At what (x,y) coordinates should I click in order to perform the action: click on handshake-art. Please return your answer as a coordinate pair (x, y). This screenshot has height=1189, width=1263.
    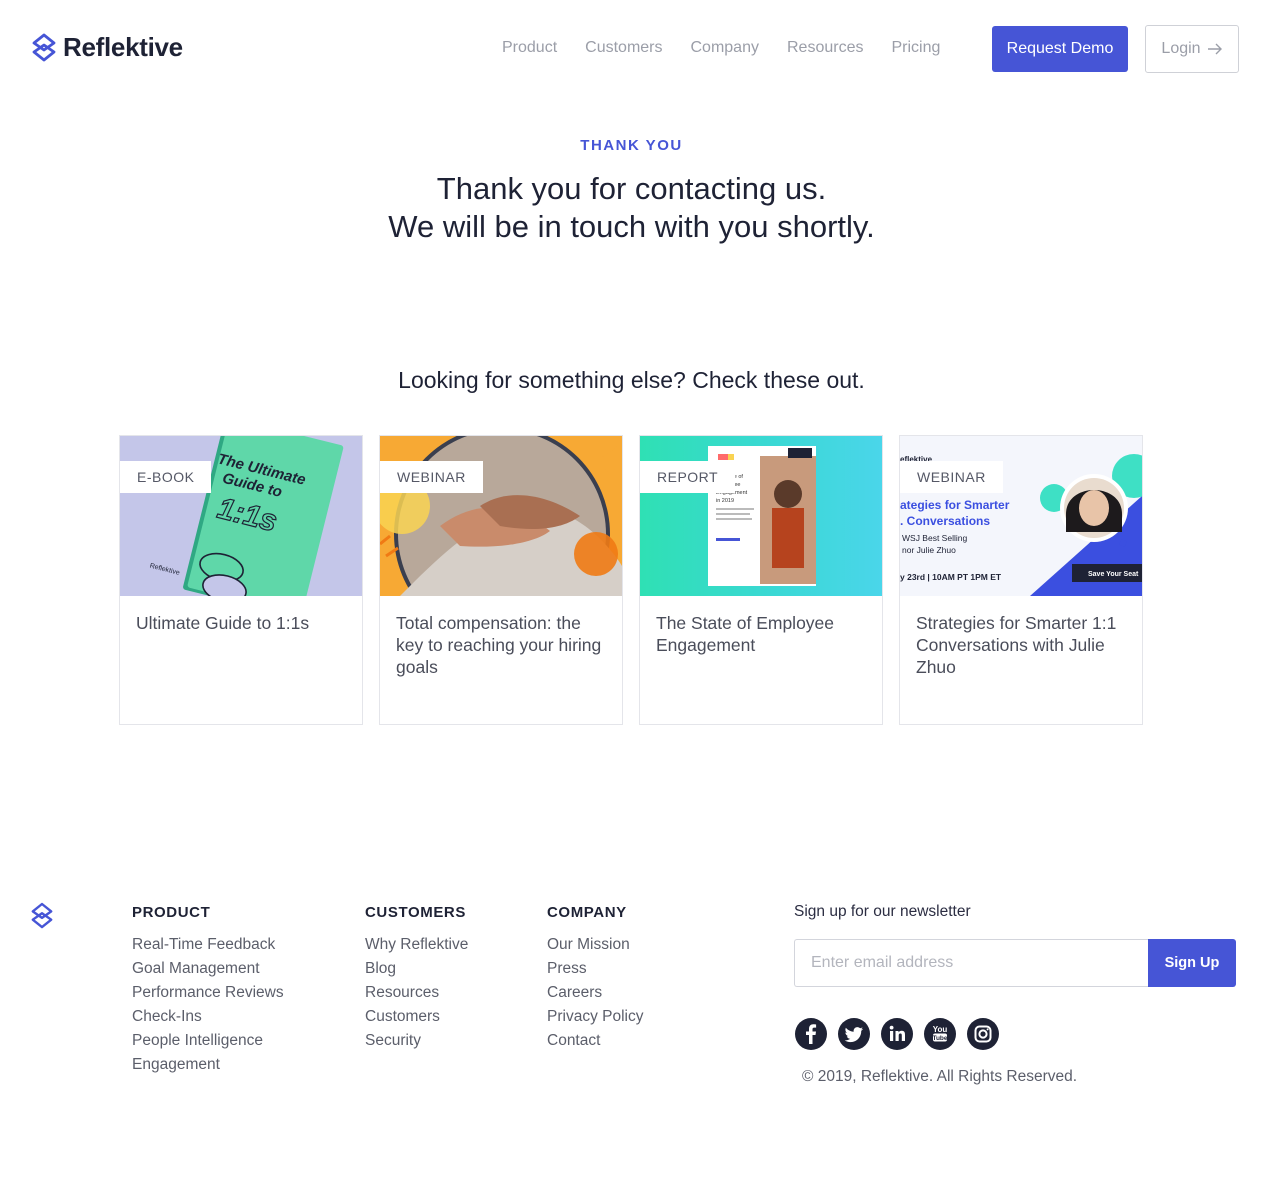
    Looking at the image, I should click on (501, 516).